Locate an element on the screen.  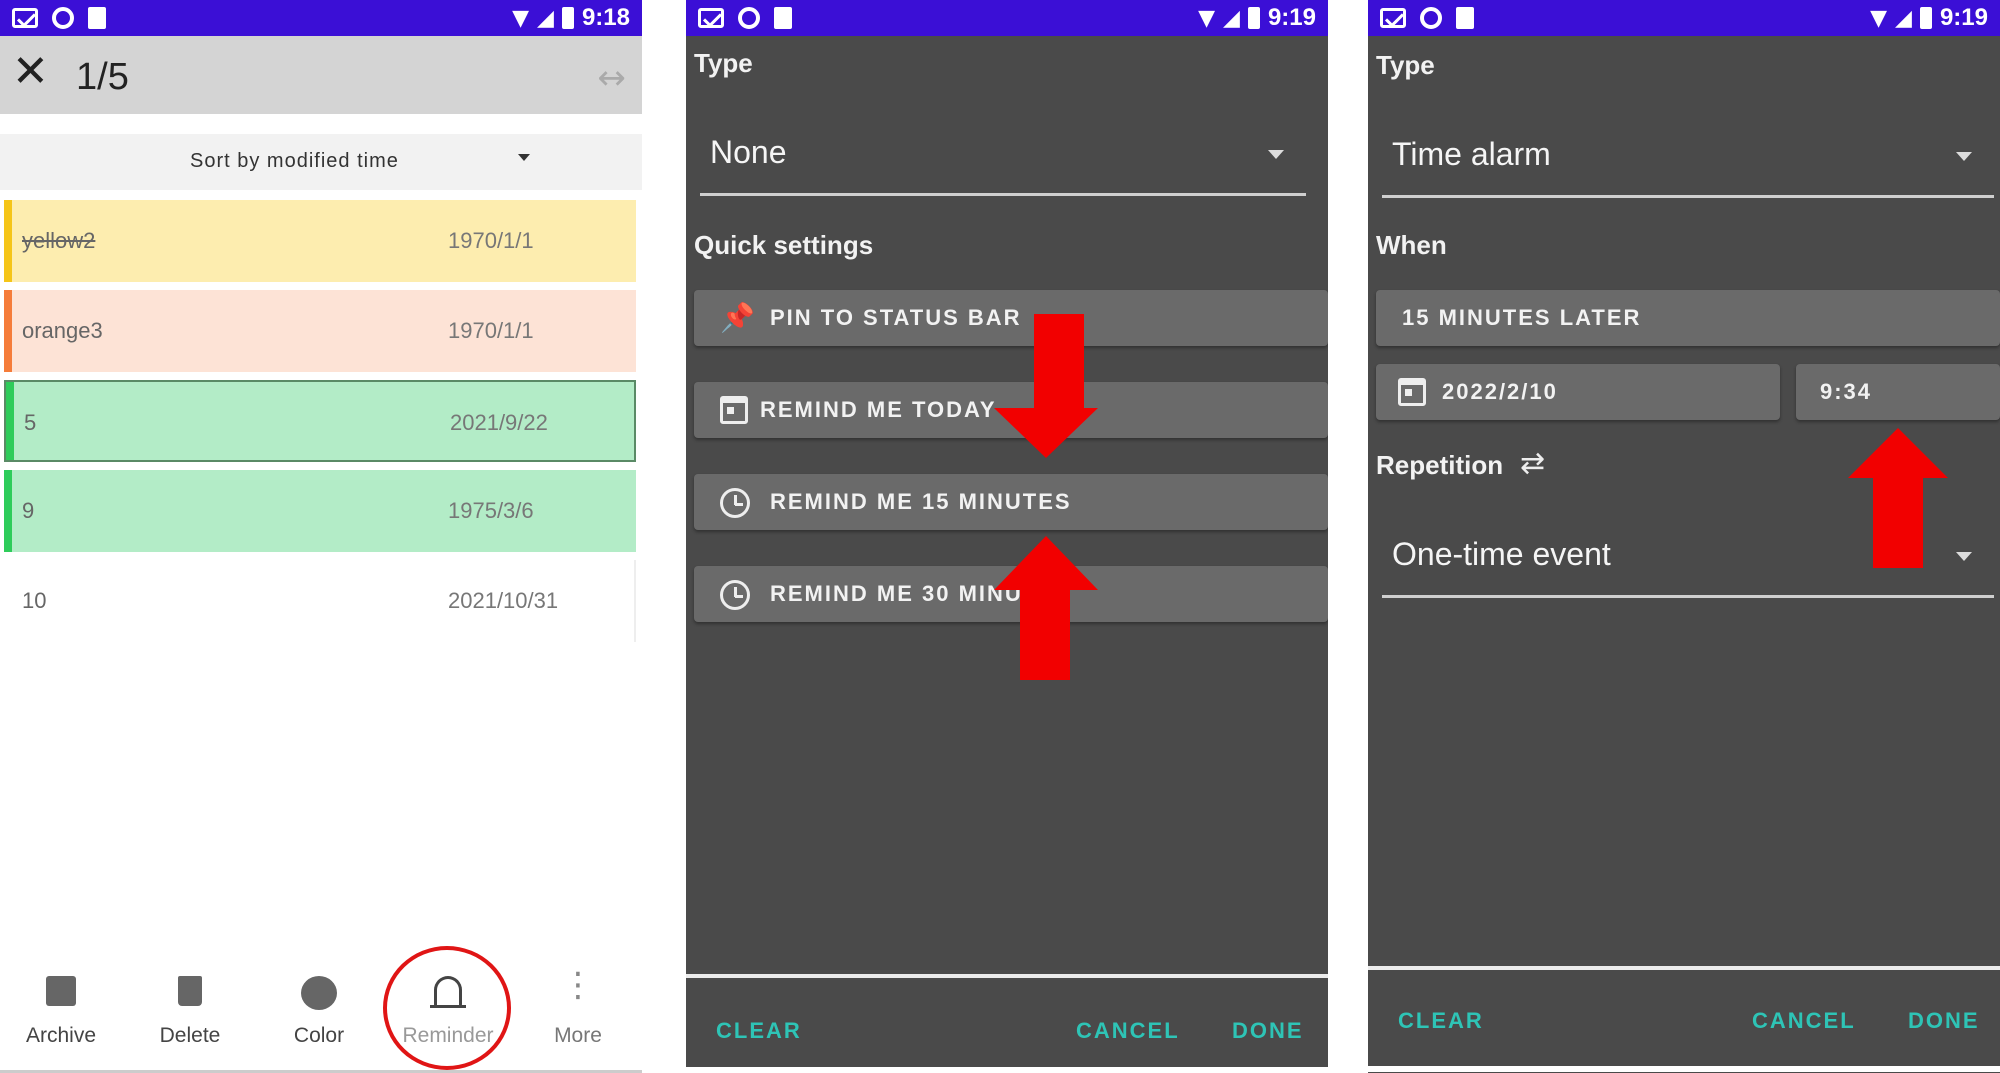
archive-button: Archive is located at coordinates (61, 1015).